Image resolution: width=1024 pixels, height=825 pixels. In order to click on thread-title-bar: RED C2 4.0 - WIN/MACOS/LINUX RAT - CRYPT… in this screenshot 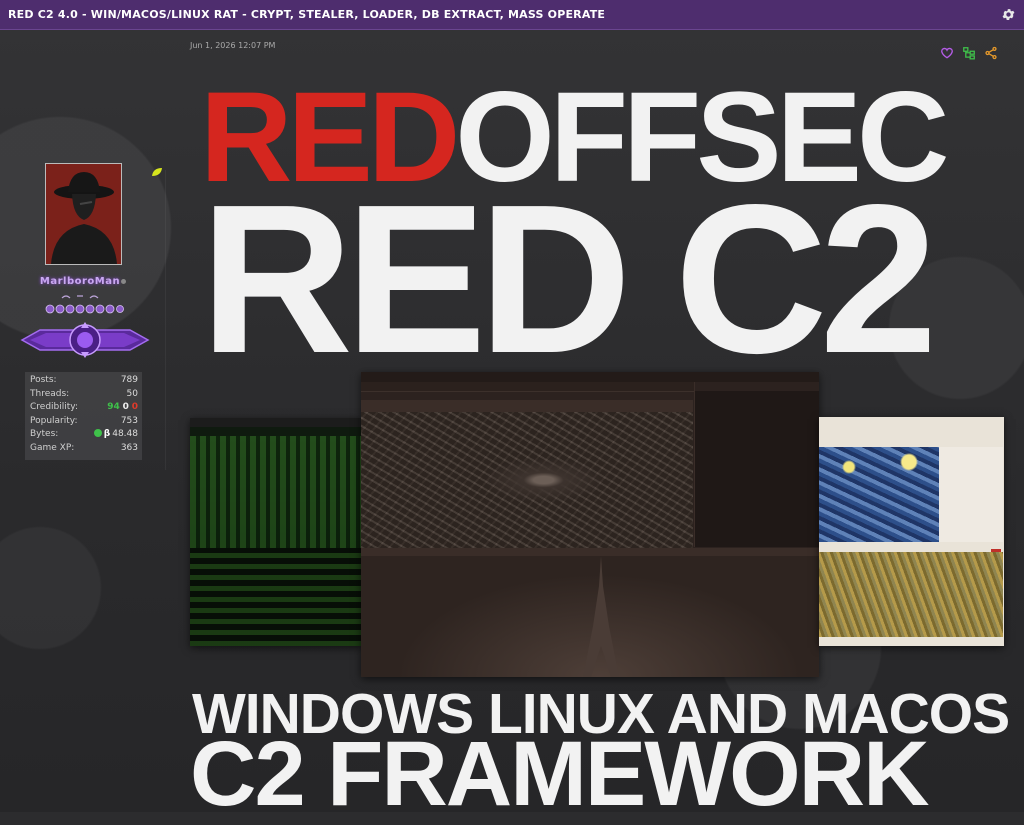, I will do `click(512, 15)`.